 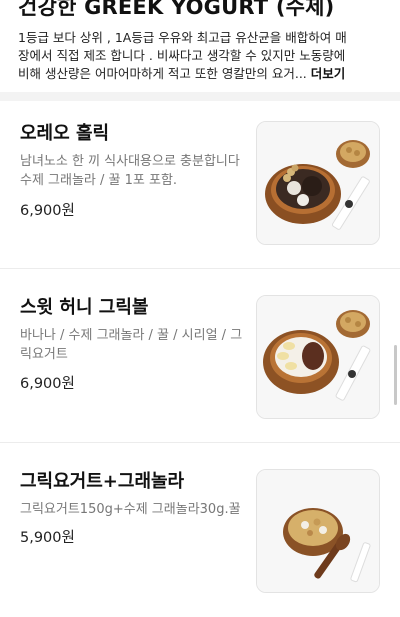 What do you see at coordinates (182, 55) in the screenshot?
I see `store-description-line: 장에서 직접 제조 합니다 . 비싸다고 생각할 수 있지만 노동량에` at bounding box center [182, 55].